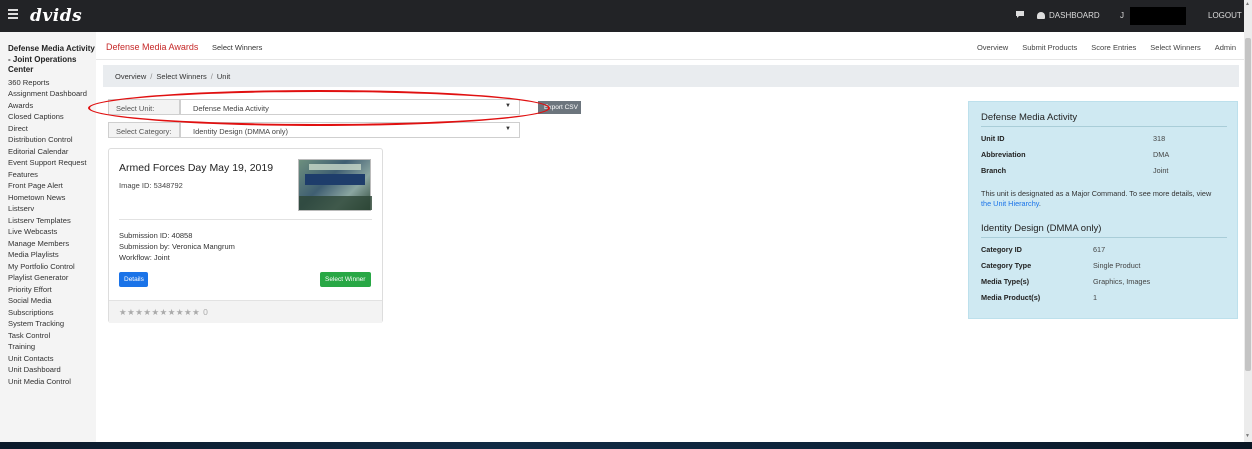 This screenshot has width=1252, height=449. Describe the element at coordinates (671, 76) in the screenshot. I see `breadcrumb: Overview / Select Winners / Unit` at that location.